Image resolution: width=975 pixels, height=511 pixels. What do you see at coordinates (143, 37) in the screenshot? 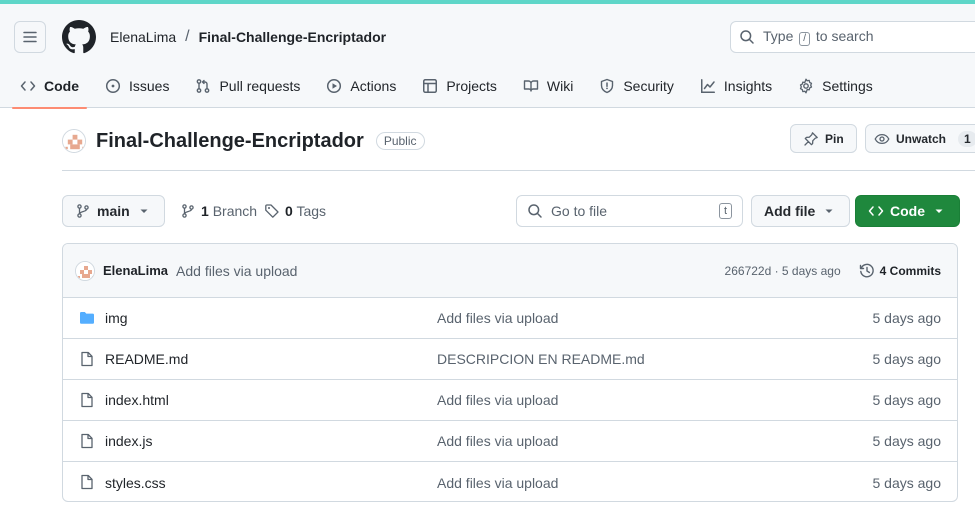
I see `breadcrumb-owner-link: ElenaLima` at bounding box center [143, 37].